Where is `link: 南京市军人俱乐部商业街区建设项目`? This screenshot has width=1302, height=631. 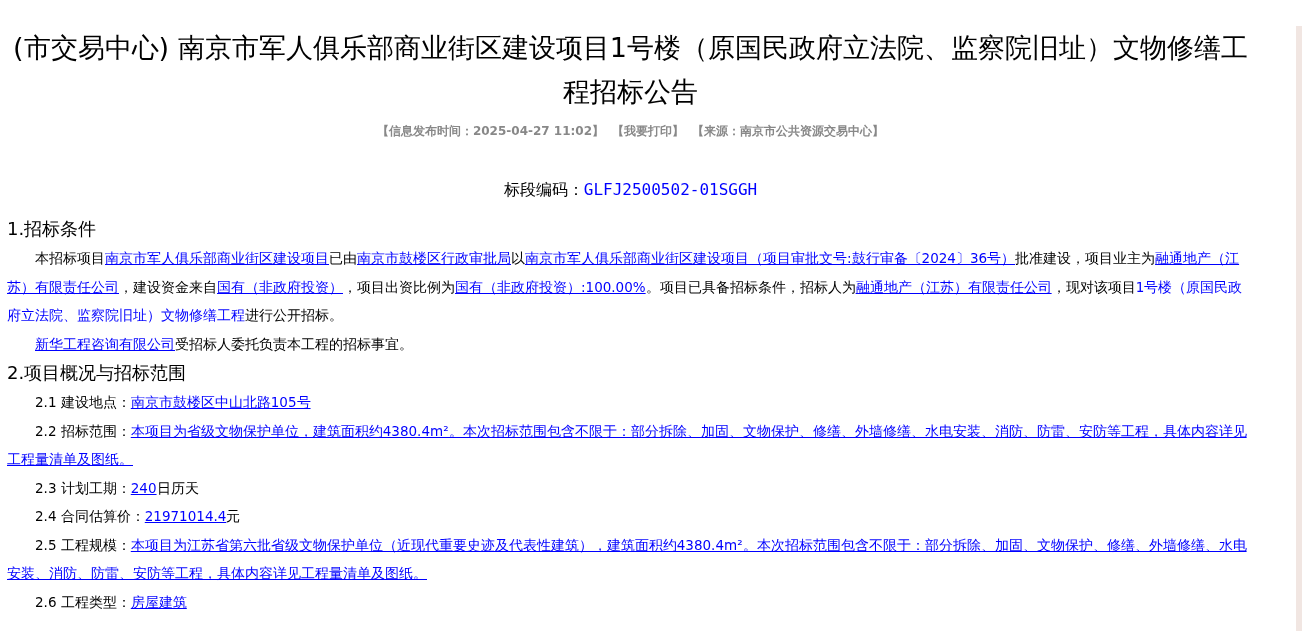
link: 南京市军人俱乐部商业街区建设项目 is located at coordinates (217, 258).